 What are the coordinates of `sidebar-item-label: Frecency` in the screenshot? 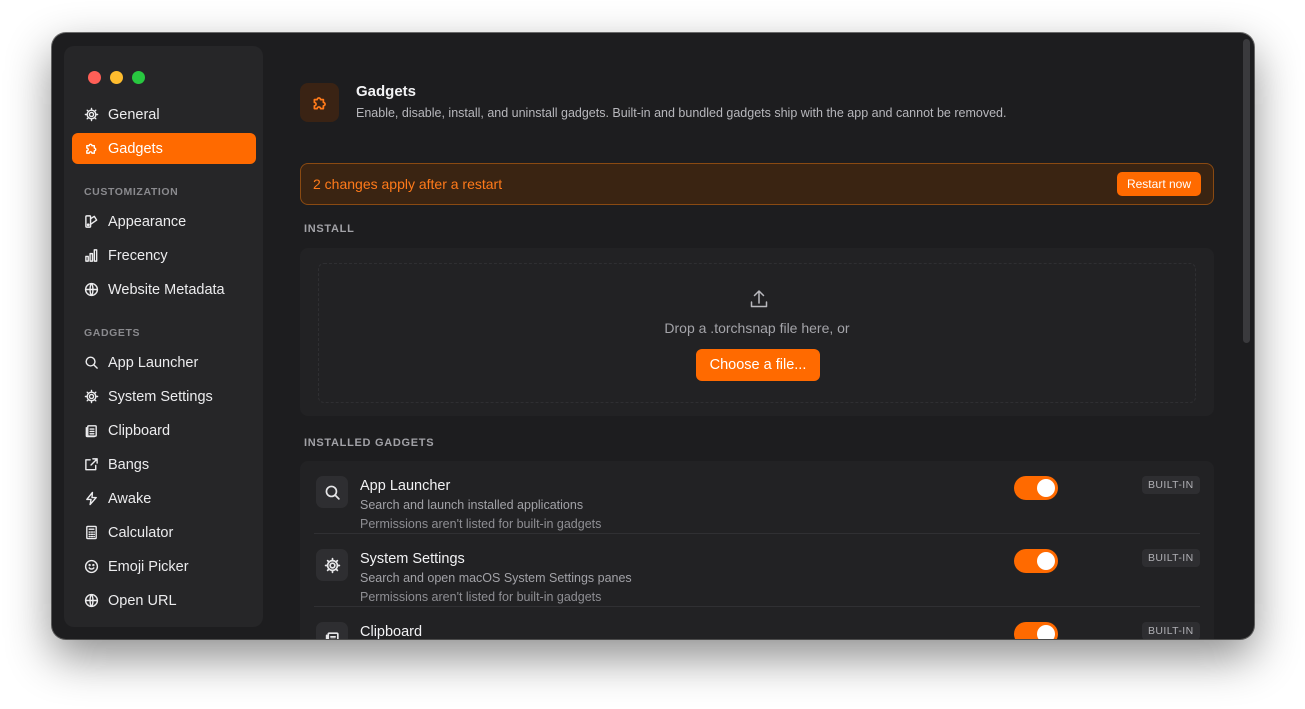 It's located at (138, 255).